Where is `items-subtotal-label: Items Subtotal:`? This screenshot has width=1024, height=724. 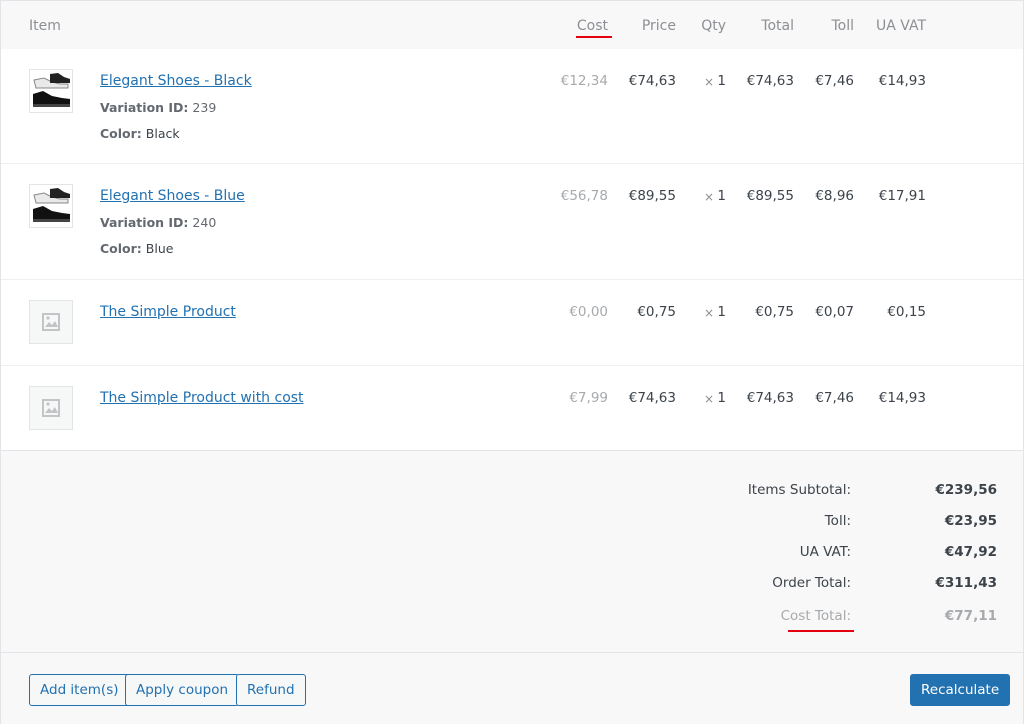 items-subtotal-label: Items Subtotal: is located at coordinates (799, 490).